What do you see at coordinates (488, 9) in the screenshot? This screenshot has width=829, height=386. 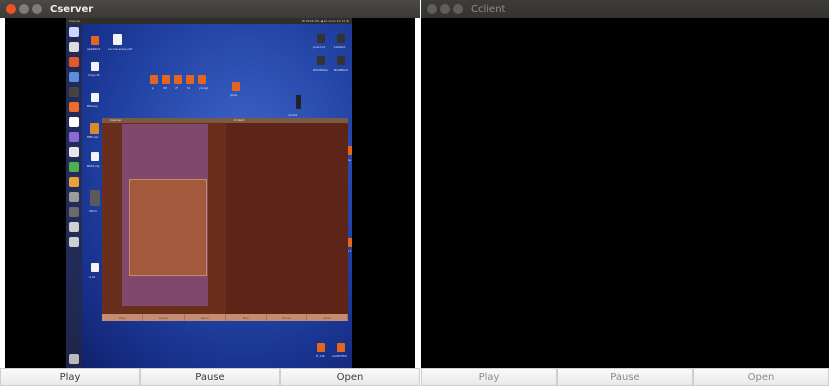 I see `window-title: Cclient` at bounding box center [488, 9].